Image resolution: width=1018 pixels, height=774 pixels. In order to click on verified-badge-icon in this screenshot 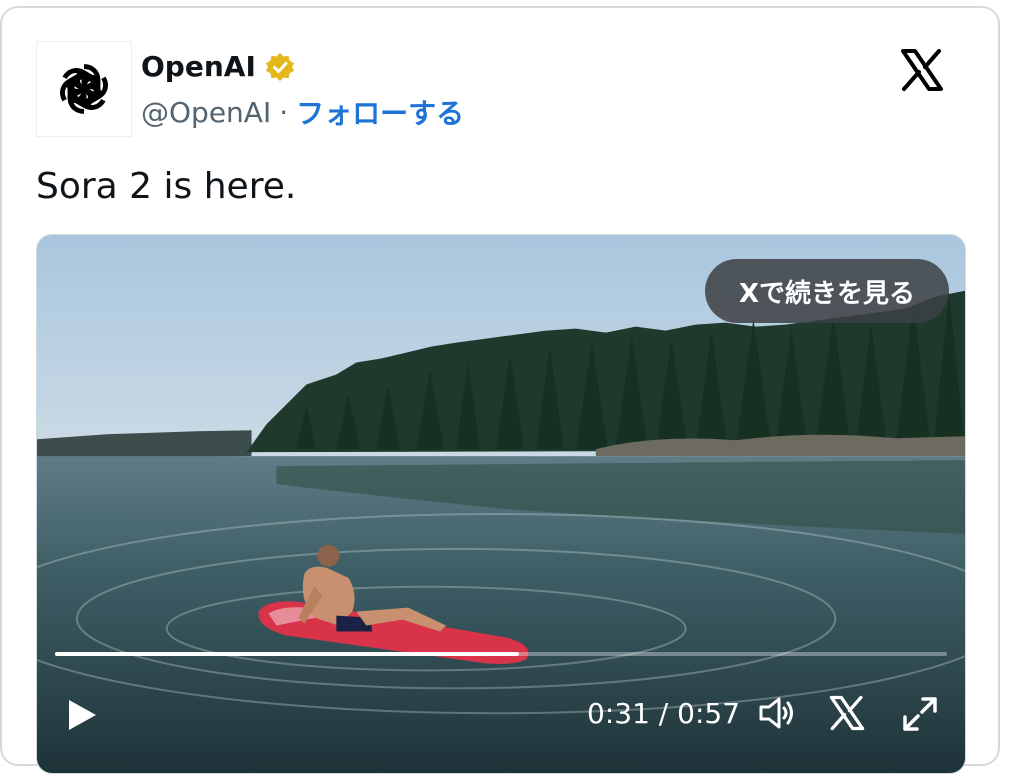, I will do `click(280, 67)`.